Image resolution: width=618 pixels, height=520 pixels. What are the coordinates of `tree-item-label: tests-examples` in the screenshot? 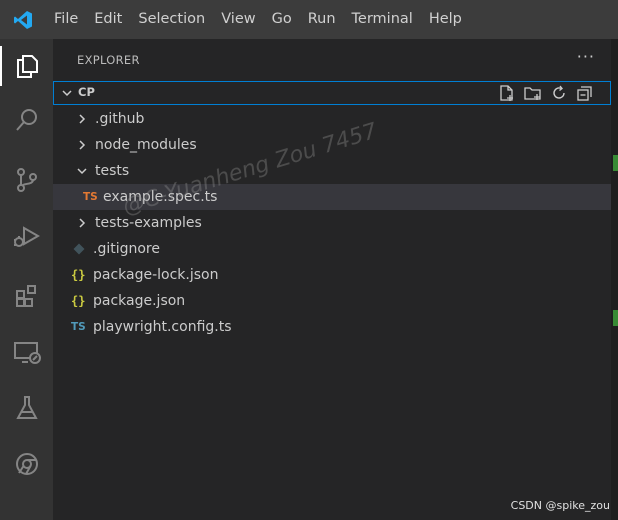 It's located at (148, 223).